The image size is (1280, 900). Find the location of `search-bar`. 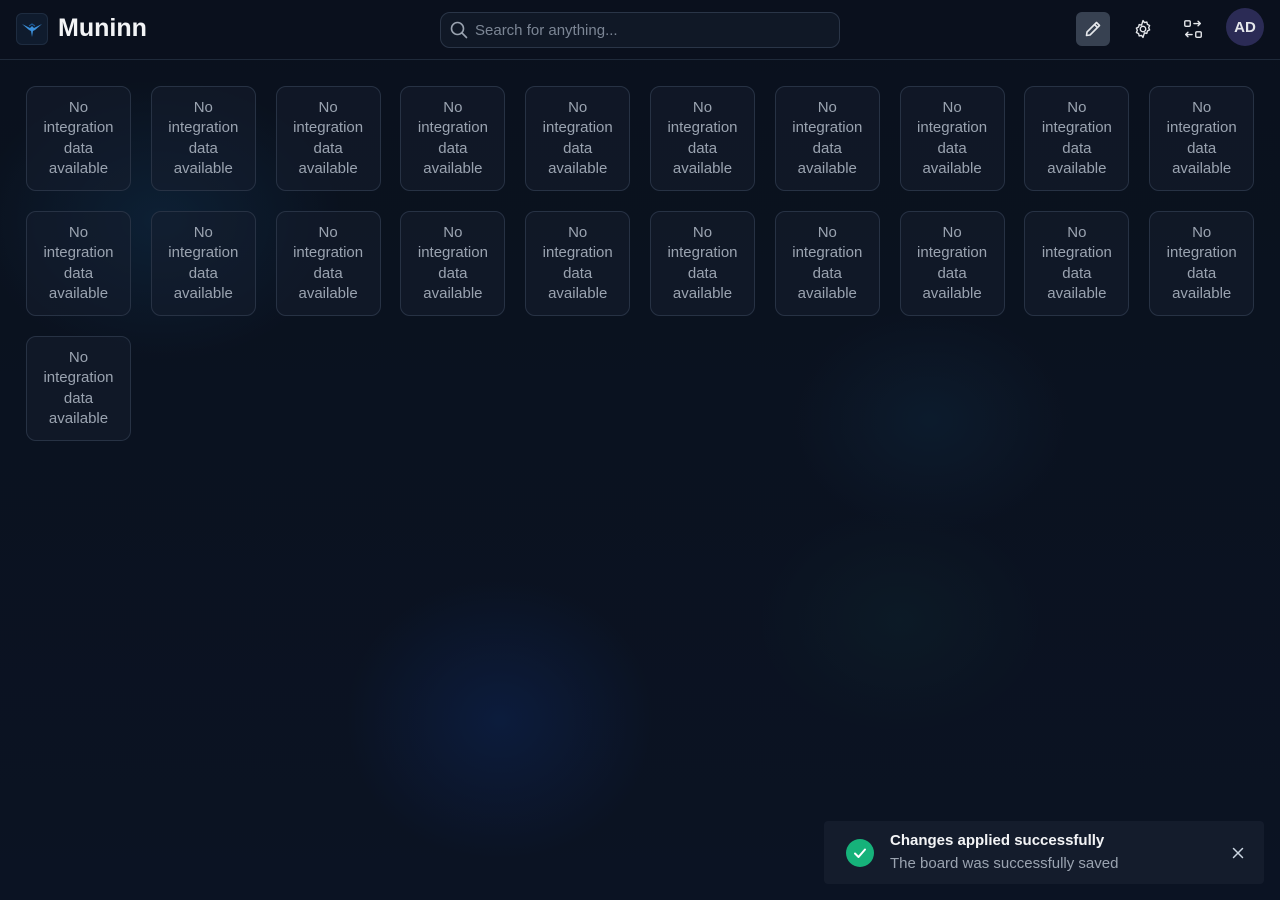

search-bar is located at coordinates (640, 30).